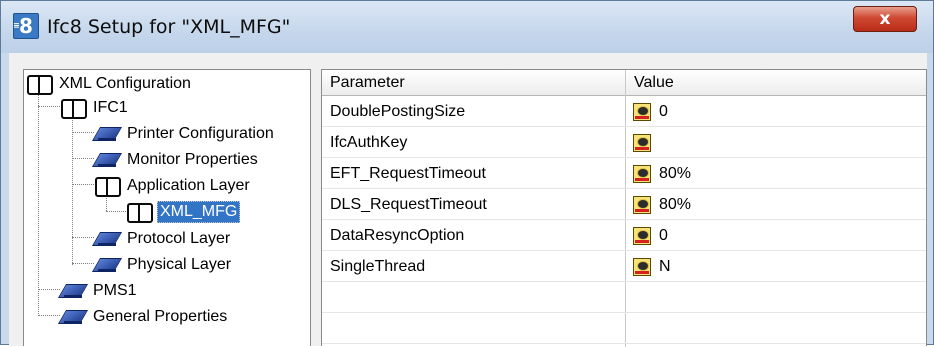 The width and height of the screenshot is (934, 347). Describe the element at coordinates (473, 83) in the screenshot. I see `column-header-parameter: Parameter` at that location.